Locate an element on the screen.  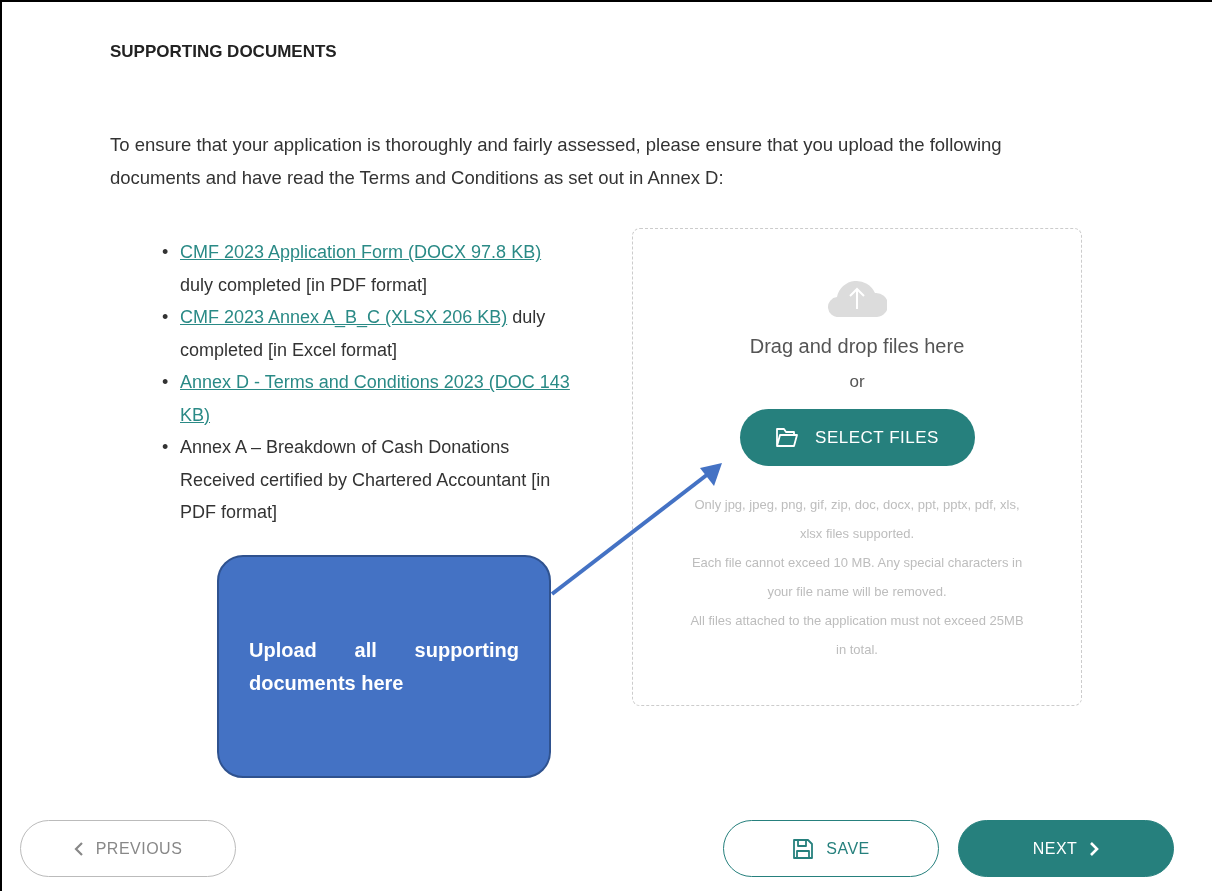
next-button: NEXT is located at coordinates (1066, 848).